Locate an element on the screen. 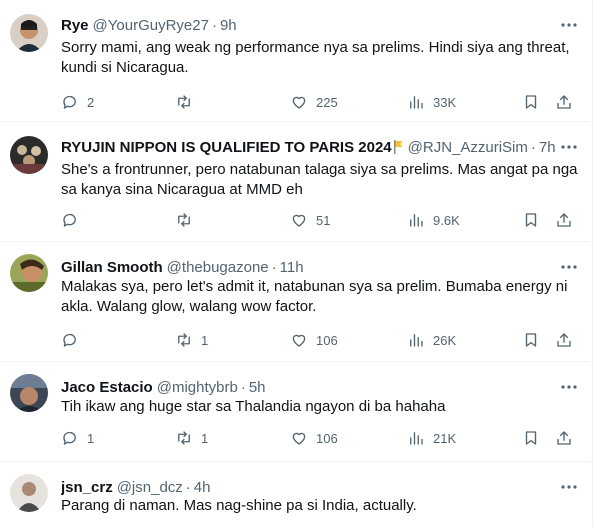 The image size is (595, 527). timestamp: 4h is located at coordinates (202, 487).